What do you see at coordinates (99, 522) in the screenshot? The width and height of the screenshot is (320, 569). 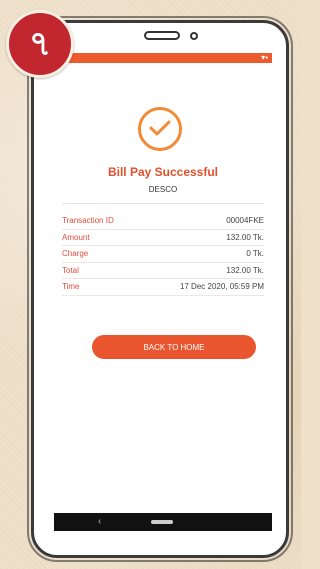 I see `nav-back-icon: ‹` at bounding box center [99, 522].